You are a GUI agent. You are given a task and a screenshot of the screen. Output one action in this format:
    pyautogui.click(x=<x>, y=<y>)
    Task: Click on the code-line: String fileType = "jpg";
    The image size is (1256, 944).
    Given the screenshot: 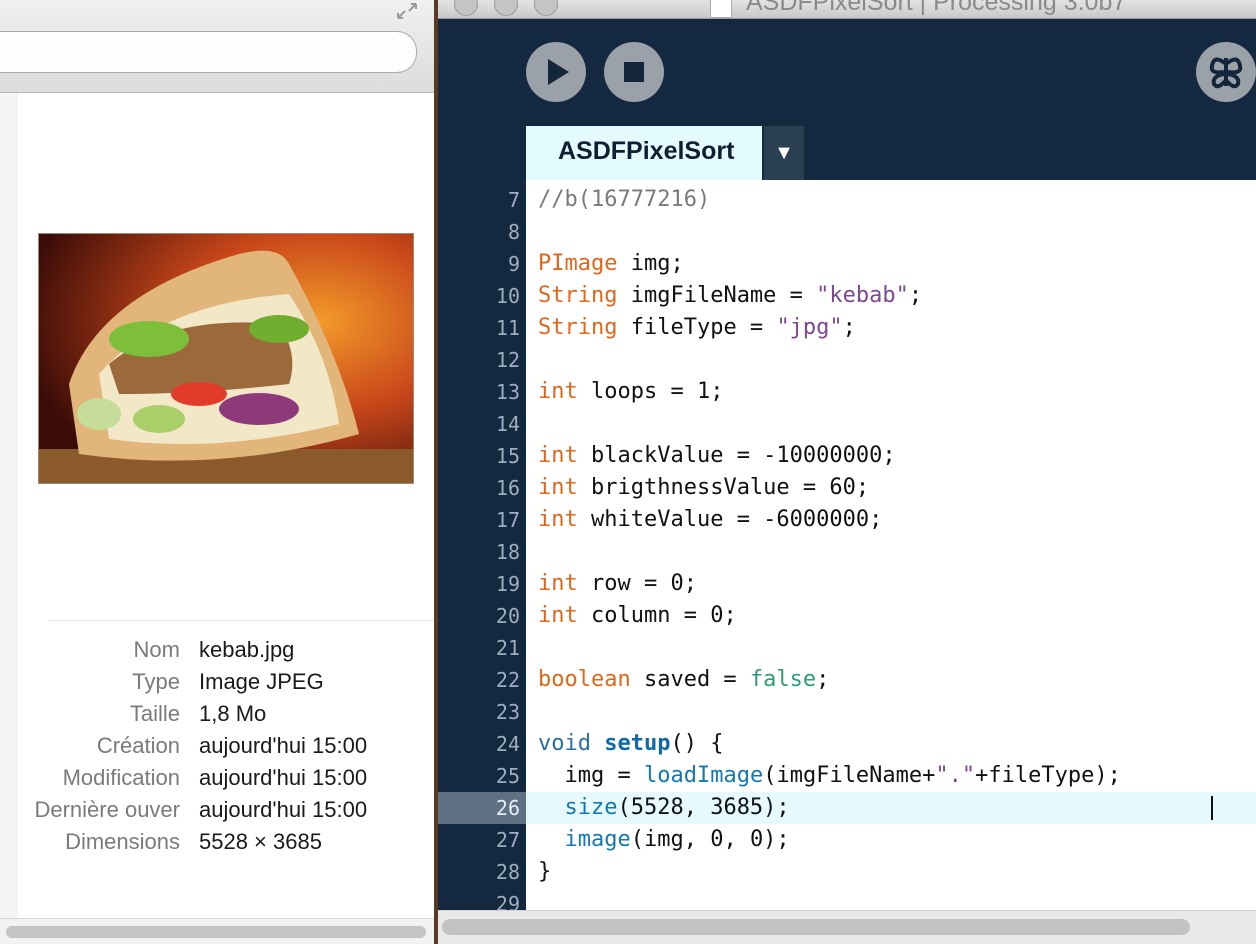 What is the action you would take?
    pyautogui.click(x=697, y=328)
    